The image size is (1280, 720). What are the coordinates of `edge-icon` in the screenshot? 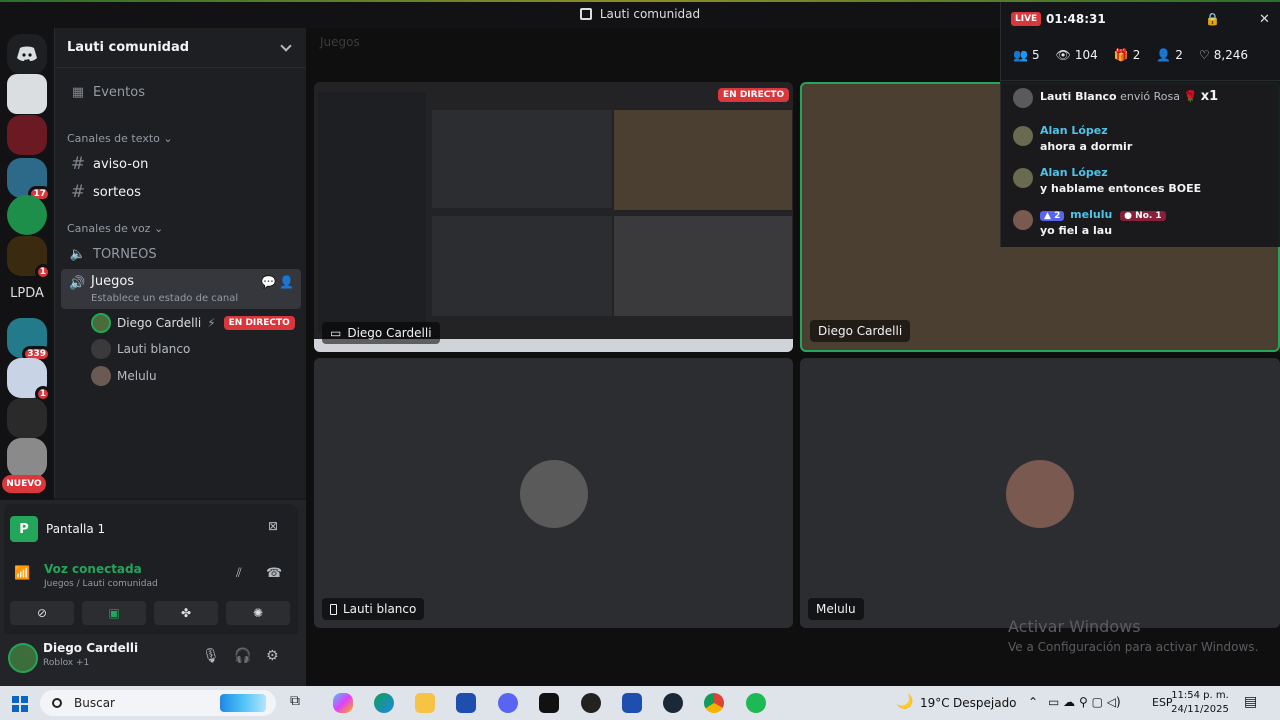 It's located at (384, 703).